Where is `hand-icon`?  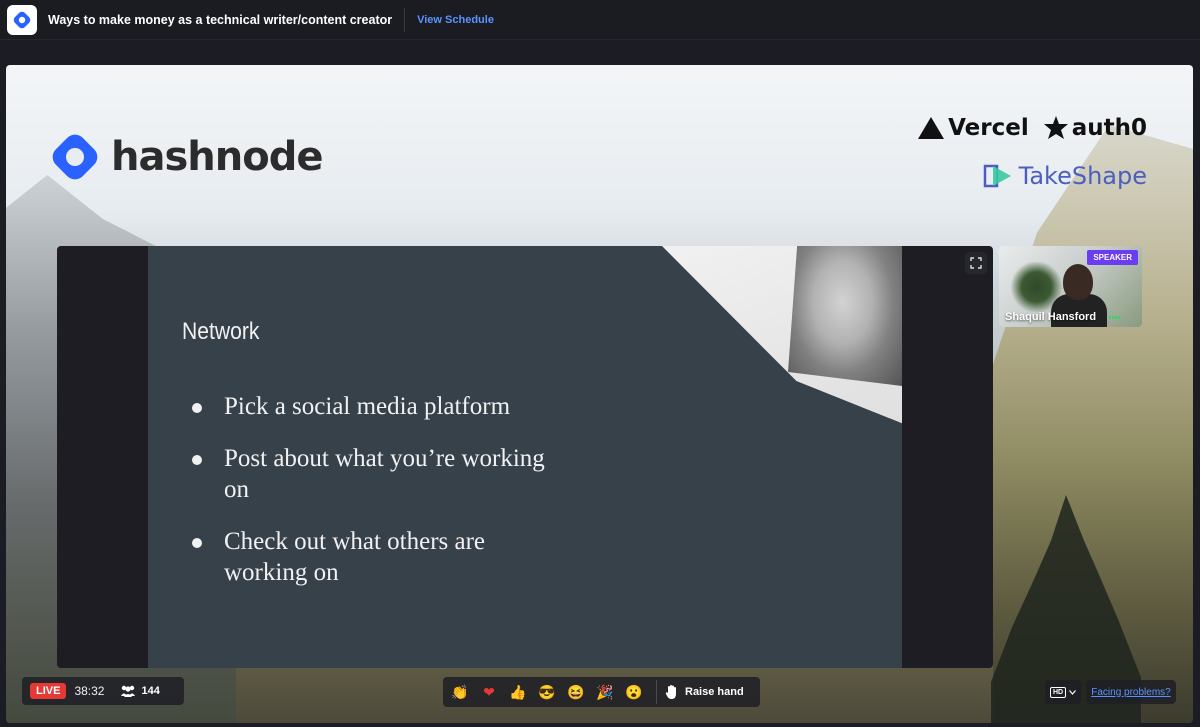
hand-icon is located at coordinates (670, 692).